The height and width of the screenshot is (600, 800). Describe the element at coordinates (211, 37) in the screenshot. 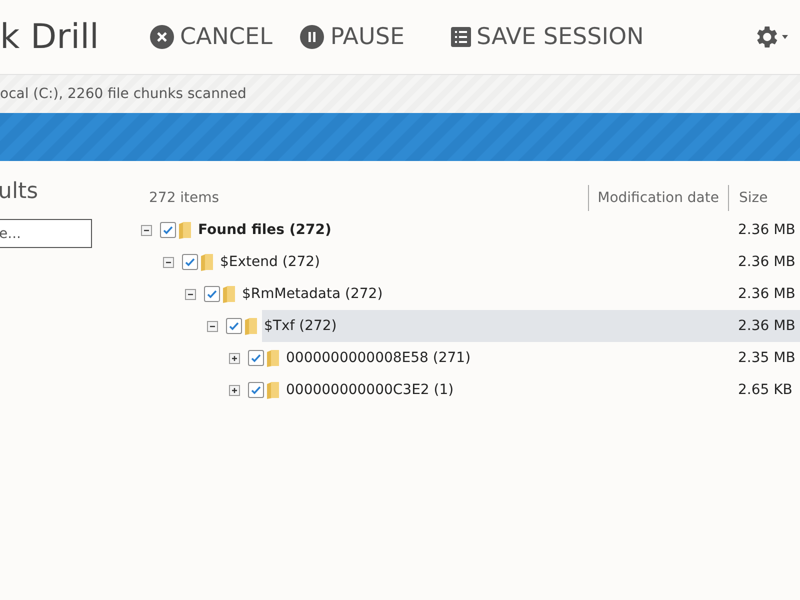

I see `cancel-button: CANCEL` at that location.